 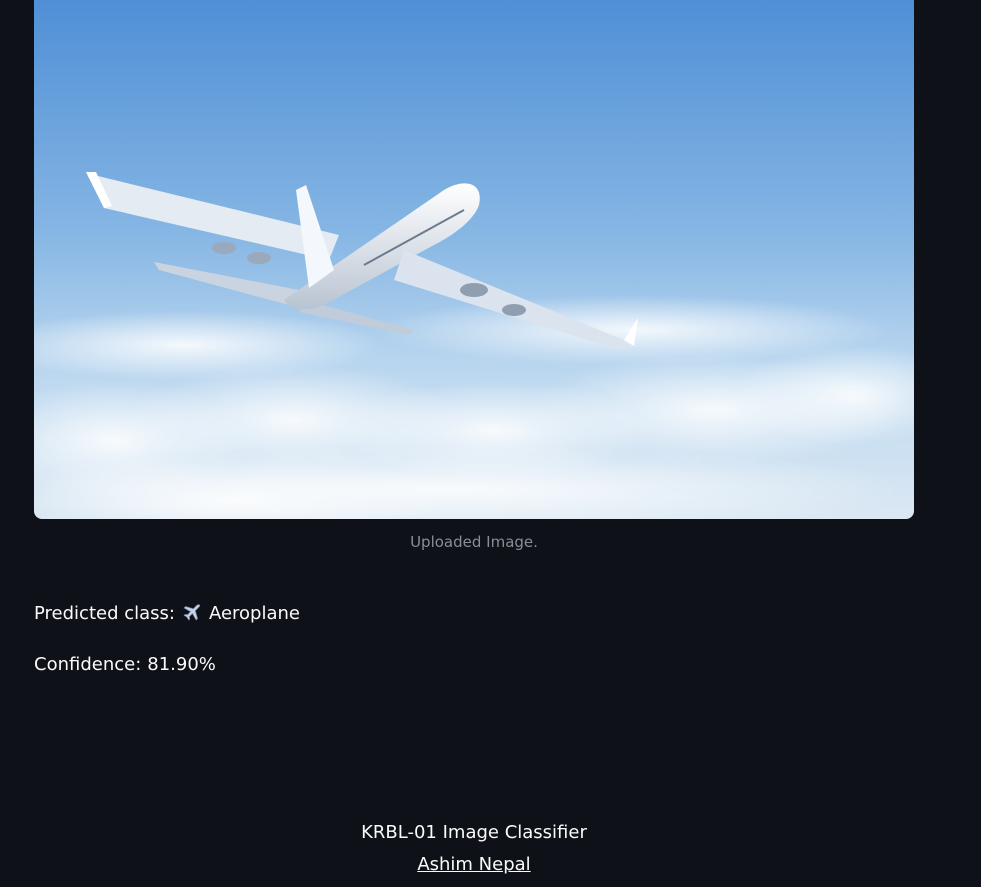 What do you see at coordinates (88, 664) in the screenshot?
I see `confidence-label: Confidence:` at bounding box center [88, 664].